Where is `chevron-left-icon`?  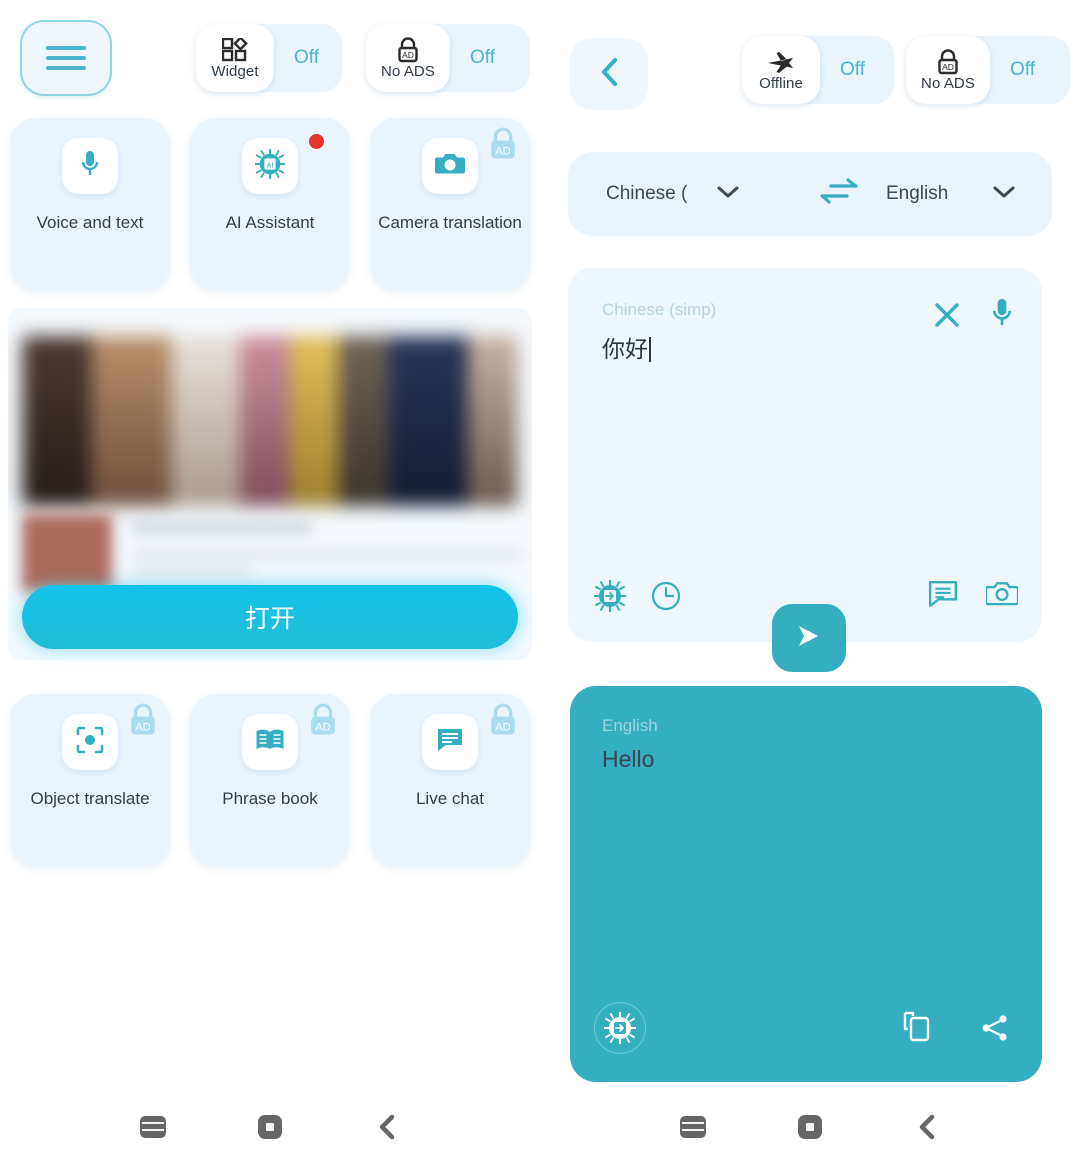 chevron-left-icon is located at coordinates (609, 74).